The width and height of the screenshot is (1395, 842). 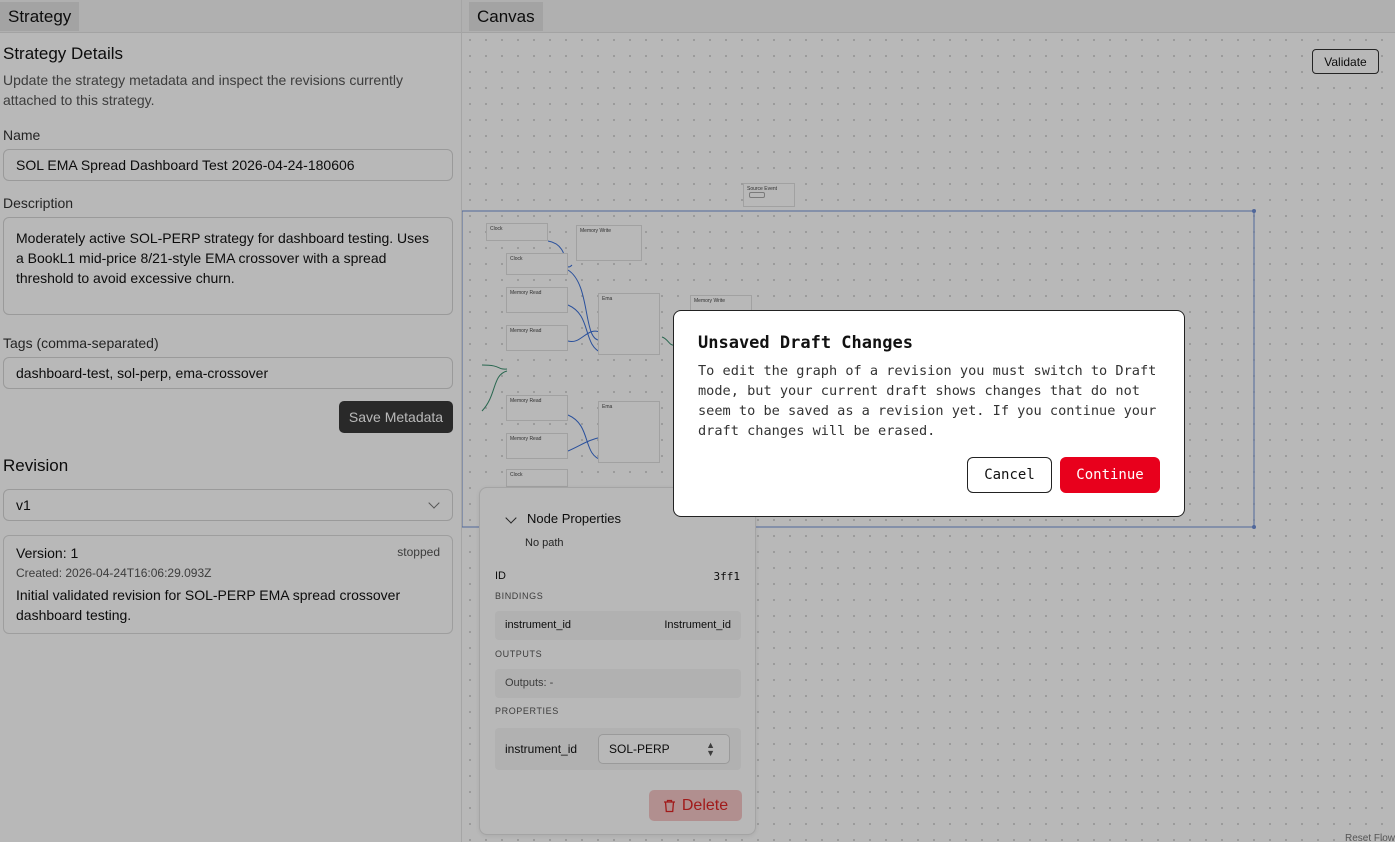 I want to click on continue-button: Continue, so click(x=1110, y=475).